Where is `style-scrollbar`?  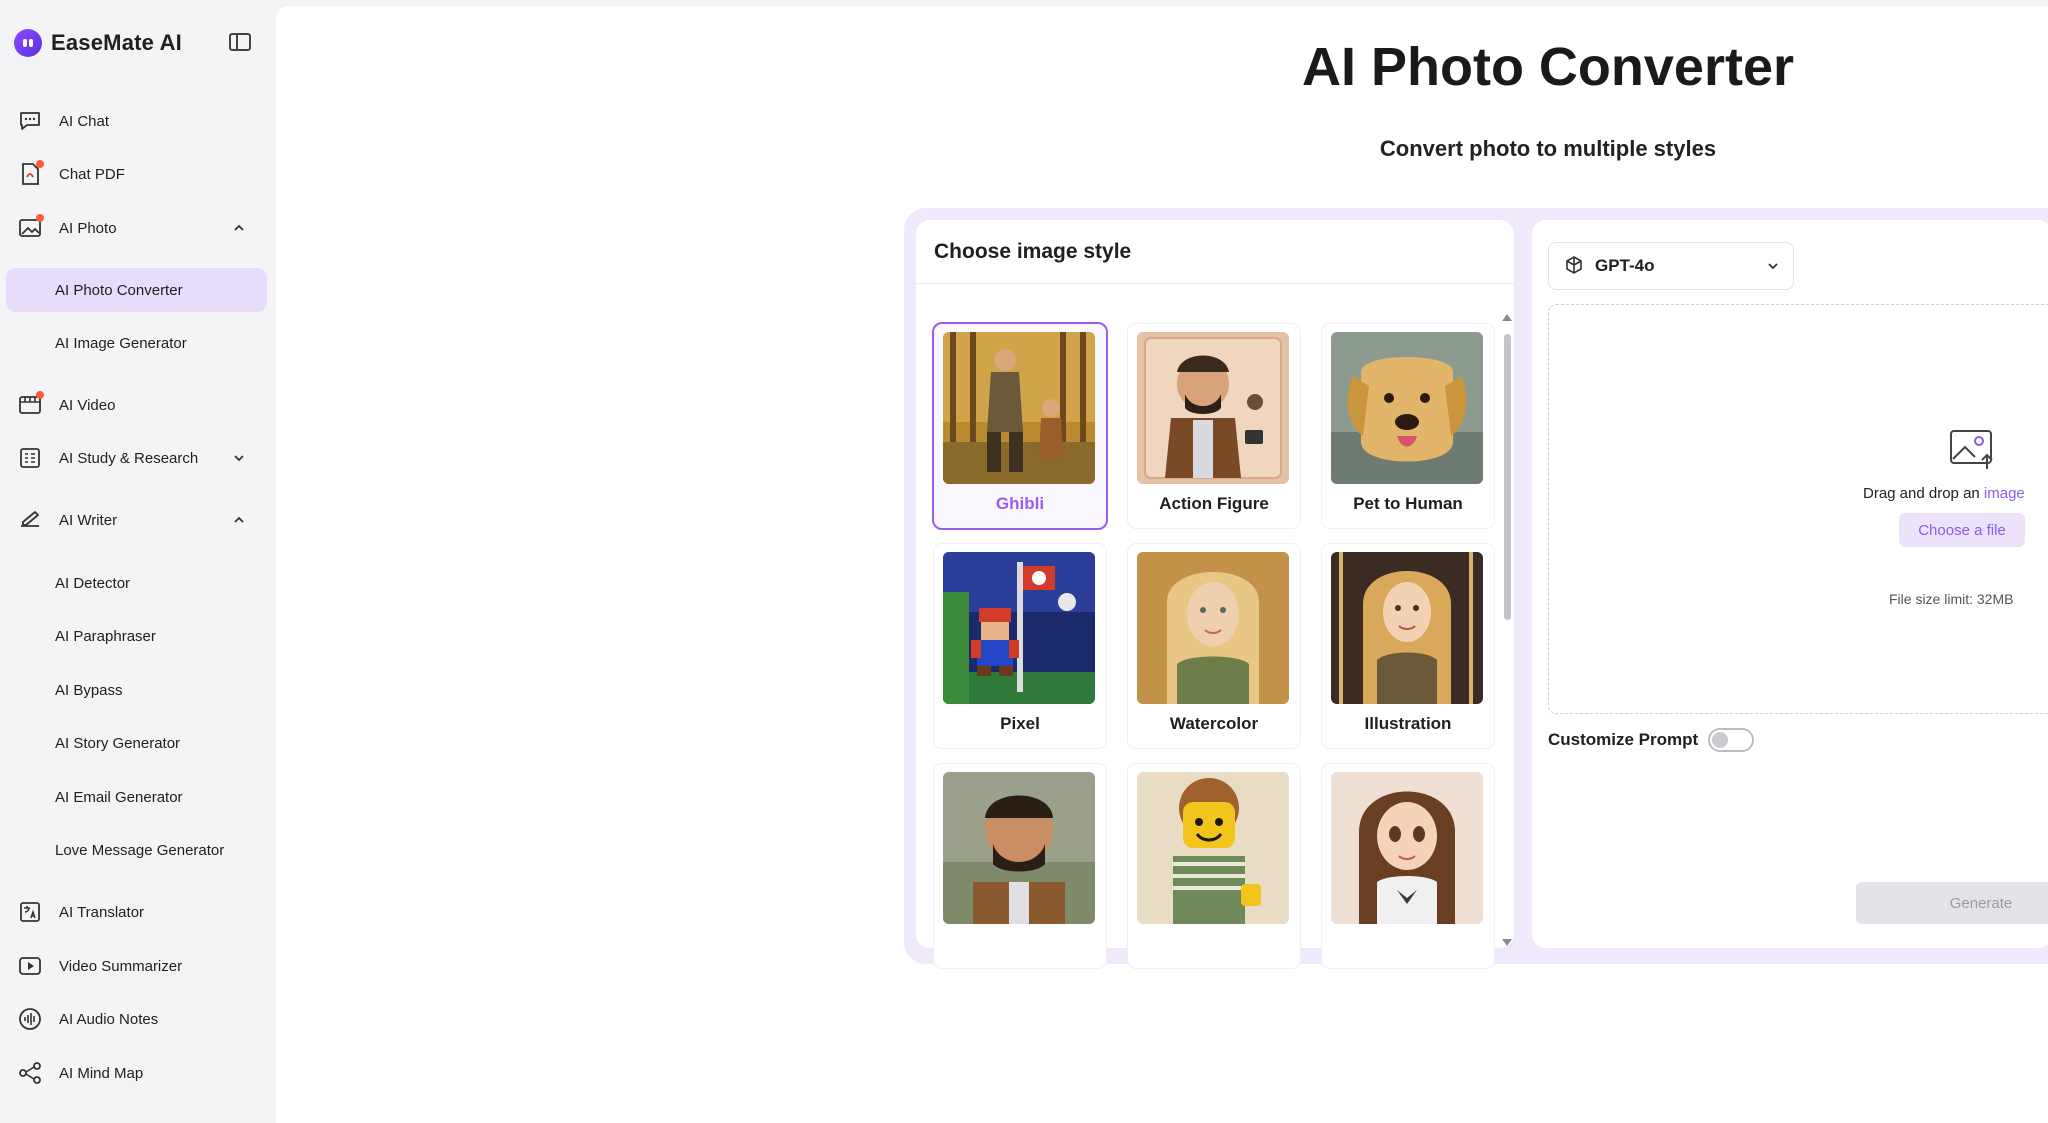 style-scrollbar is located at coordinates (1507, 630).